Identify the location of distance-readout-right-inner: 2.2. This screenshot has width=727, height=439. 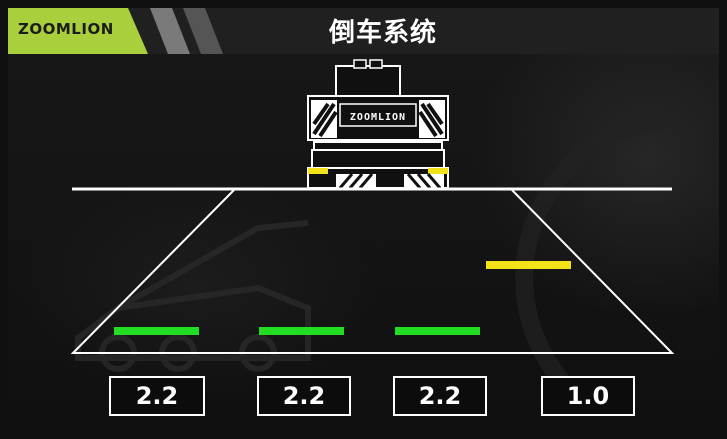
(440, 396).